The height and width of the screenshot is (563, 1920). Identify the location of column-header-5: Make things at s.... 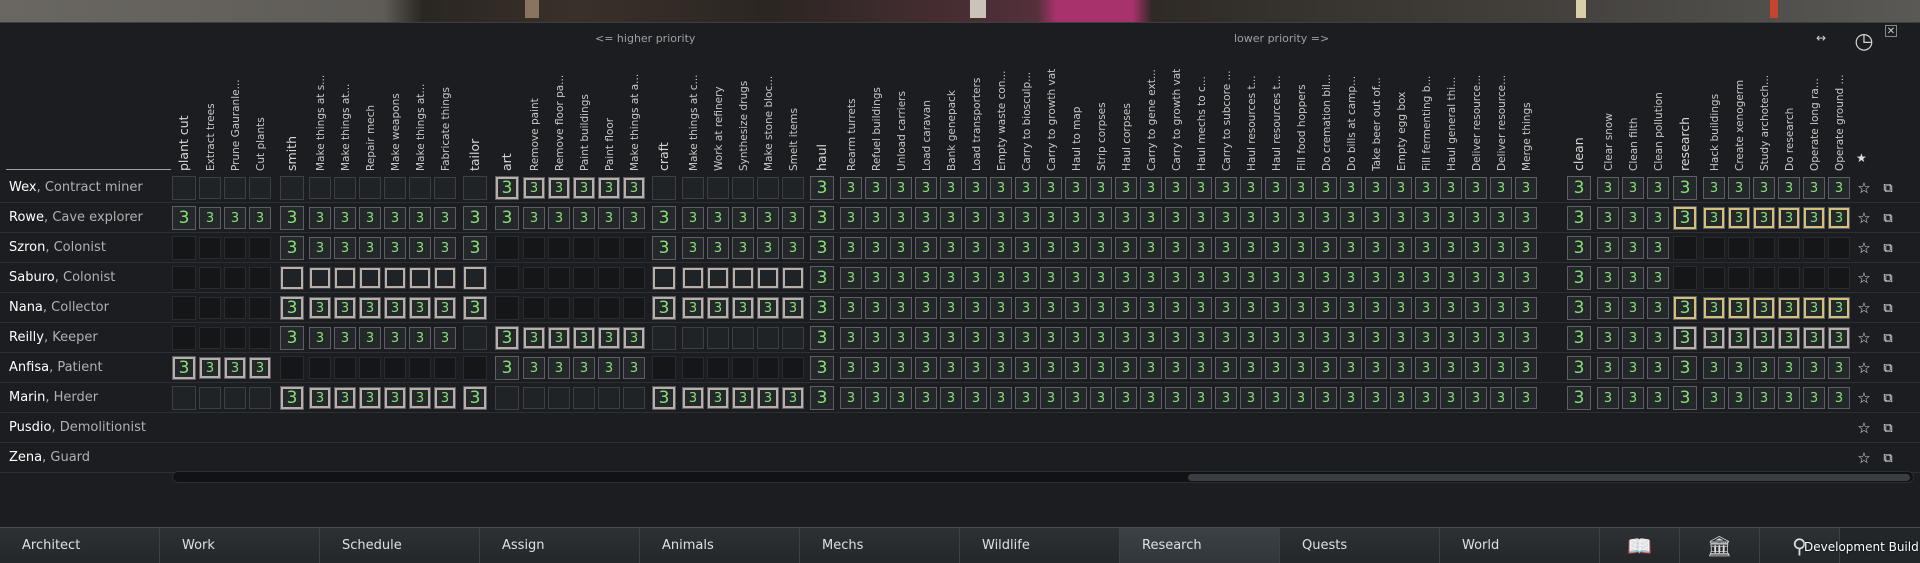
(320, 98).